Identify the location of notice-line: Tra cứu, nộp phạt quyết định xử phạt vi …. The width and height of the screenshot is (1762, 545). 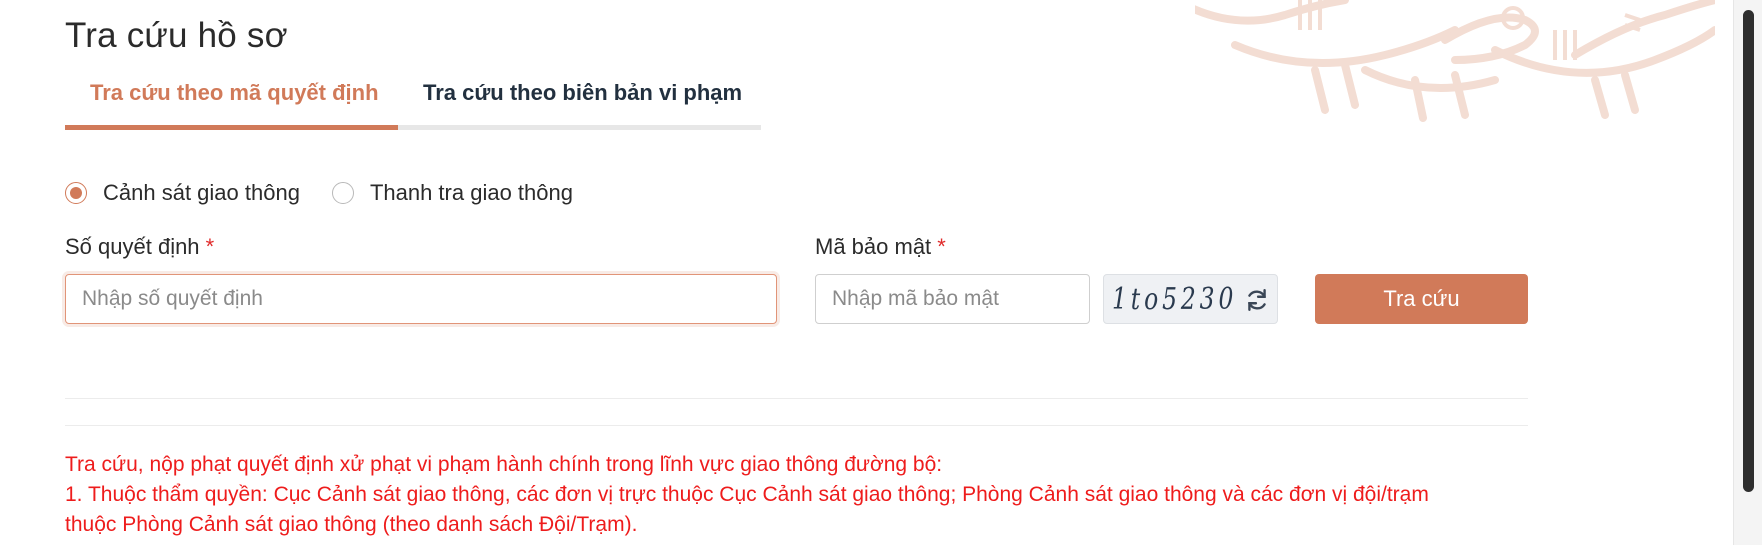
(504, 464).